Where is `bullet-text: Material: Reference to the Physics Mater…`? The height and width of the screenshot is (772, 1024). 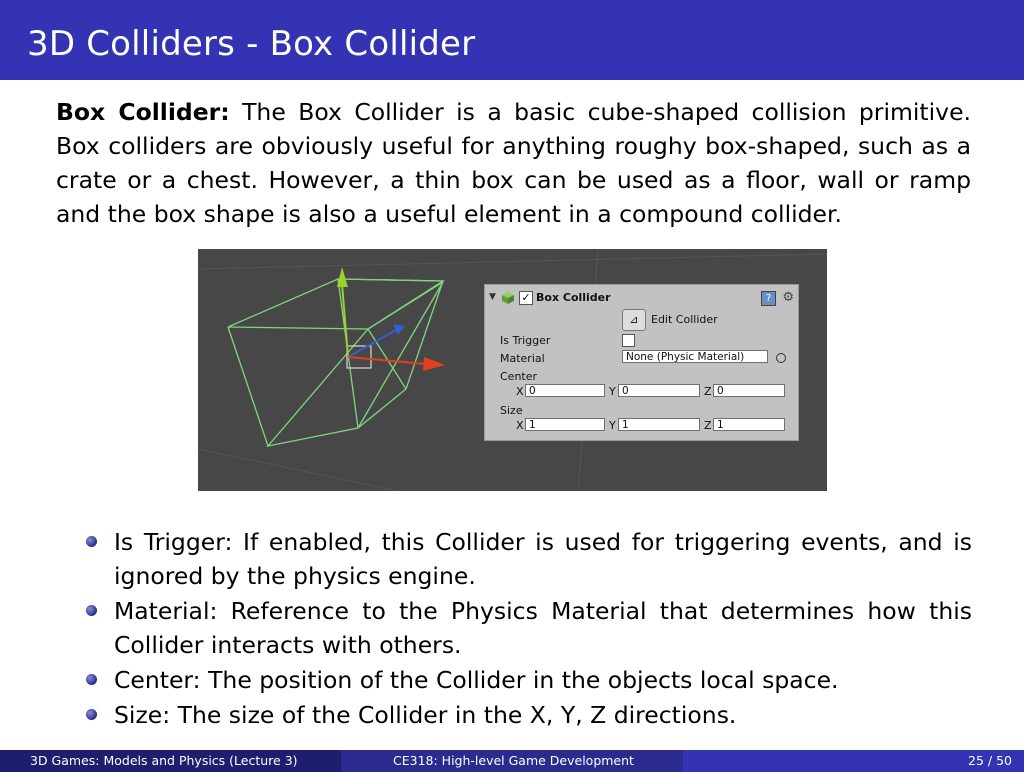 bullet-text: Material: Reference to the Physics Mater… is located at coordinates (543, 628).